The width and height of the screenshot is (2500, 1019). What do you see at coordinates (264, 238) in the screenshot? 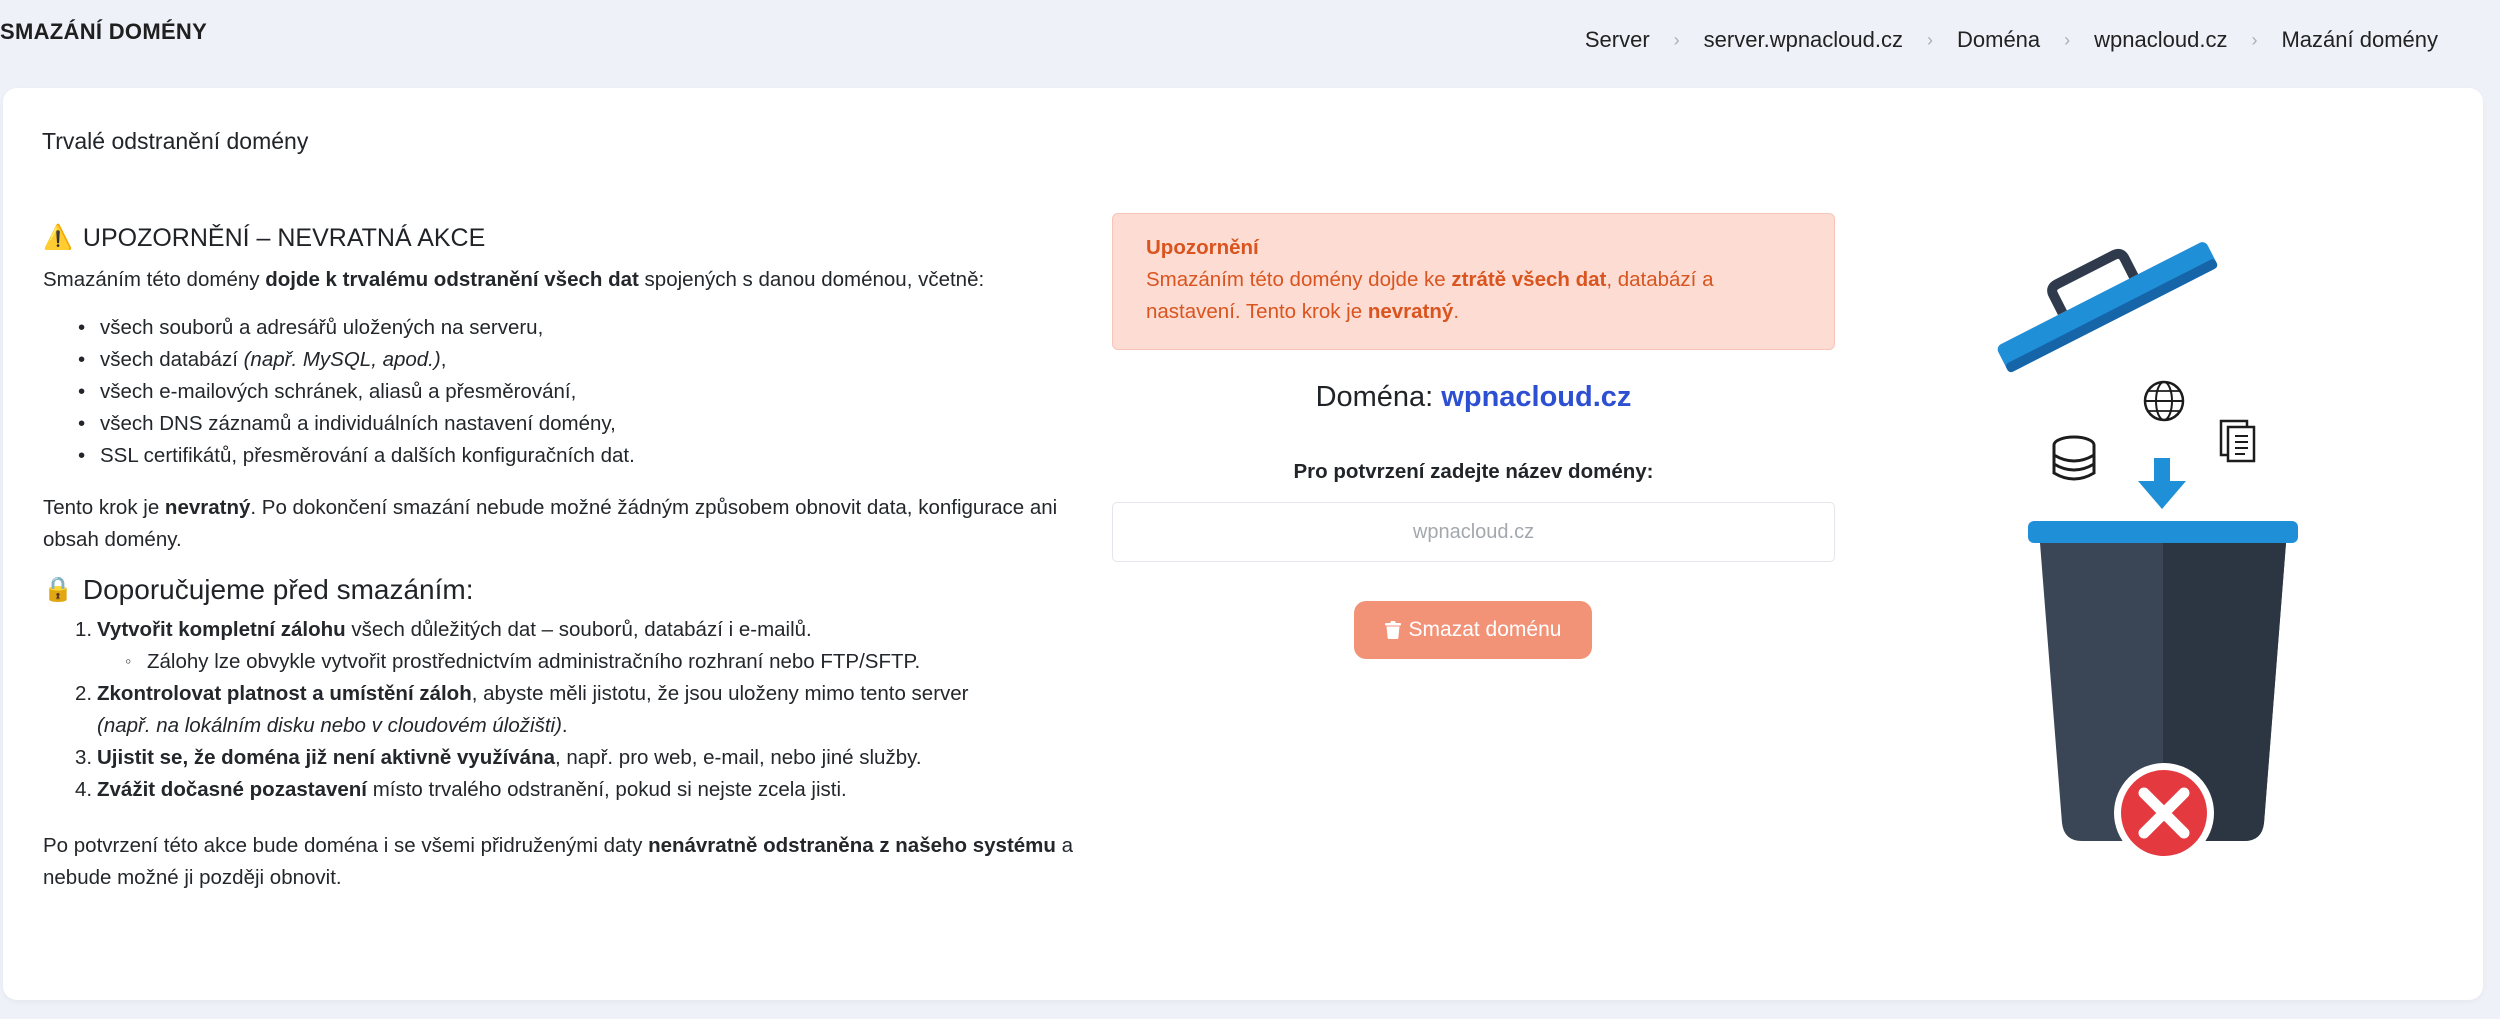
I see `warning-heading: ⚠️ UPOZORNĚNÍ – NEVRATNÁ AKCE` at bounding box center [264, 238].